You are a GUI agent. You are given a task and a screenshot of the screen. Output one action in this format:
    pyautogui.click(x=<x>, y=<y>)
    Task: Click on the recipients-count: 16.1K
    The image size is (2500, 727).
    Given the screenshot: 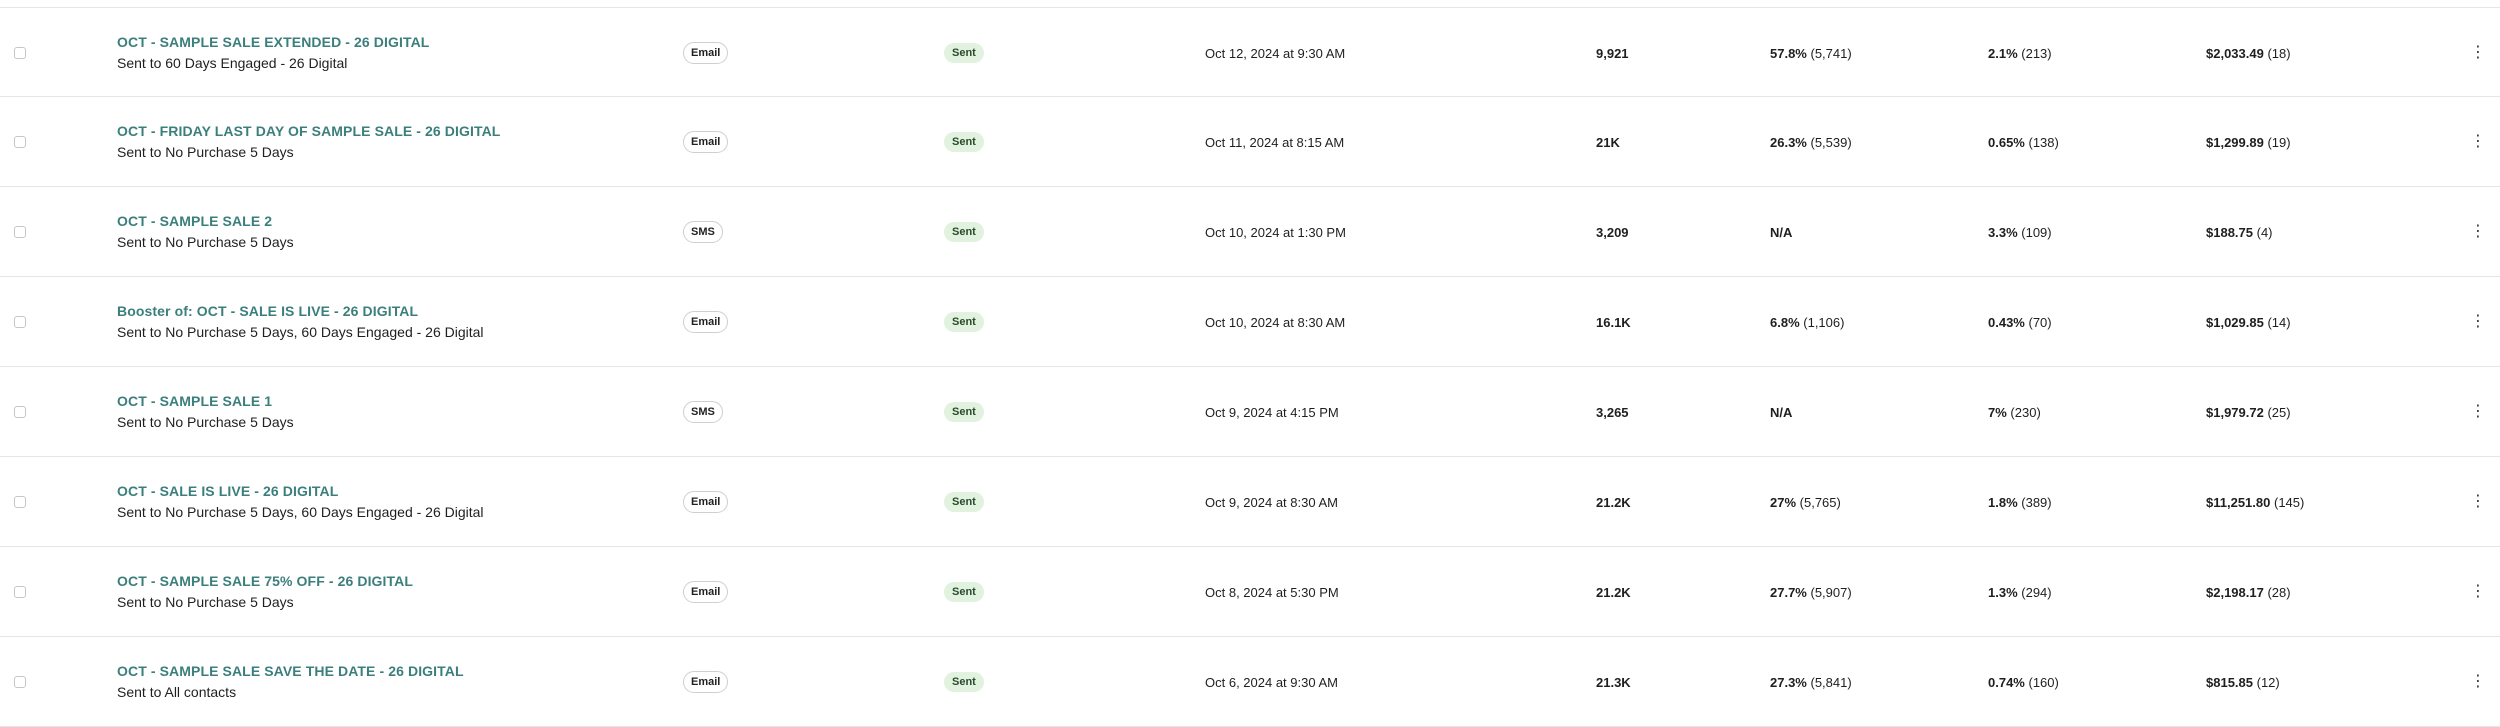 What is the action you would take?
    pyautogui.click(x=1613, y=322)
    